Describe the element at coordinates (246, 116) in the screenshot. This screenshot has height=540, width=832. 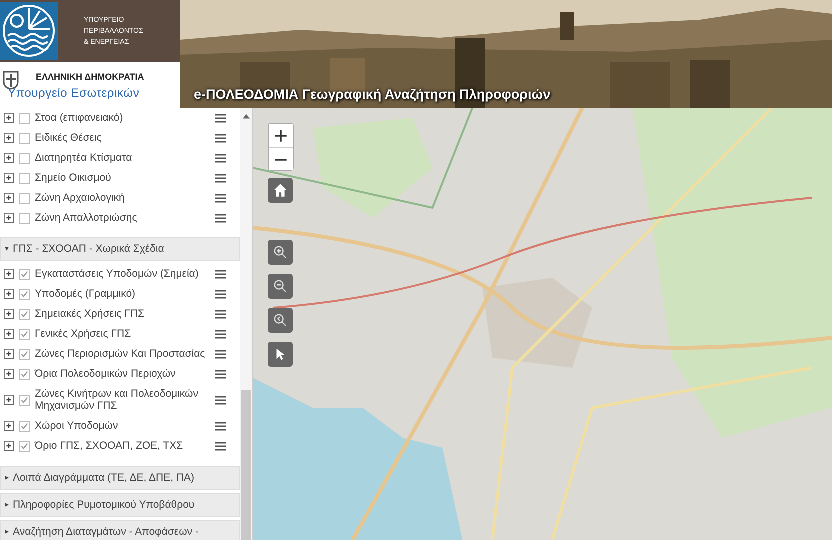
I see `scroll-up-icon` at that location.